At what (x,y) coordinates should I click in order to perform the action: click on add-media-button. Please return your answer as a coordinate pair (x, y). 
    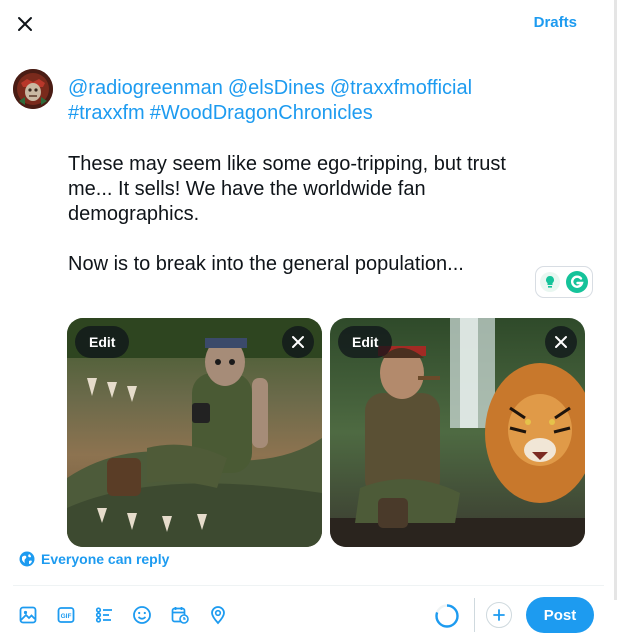
    Looking at the image, I should click on (28, 615).